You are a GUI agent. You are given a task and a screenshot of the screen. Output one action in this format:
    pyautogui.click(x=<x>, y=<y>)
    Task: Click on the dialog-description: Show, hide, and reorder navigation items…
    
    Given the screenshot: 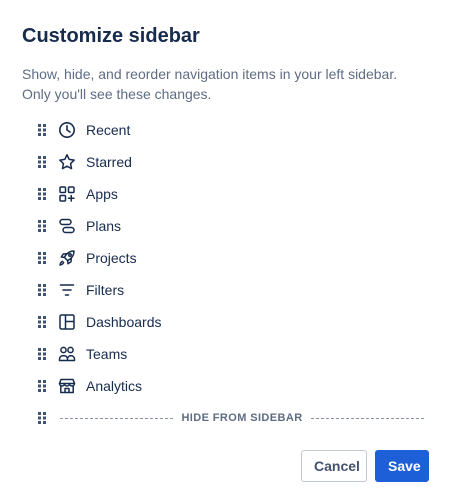 What is the action you would take?
    pyautogui.click(x=210, y=84)
    